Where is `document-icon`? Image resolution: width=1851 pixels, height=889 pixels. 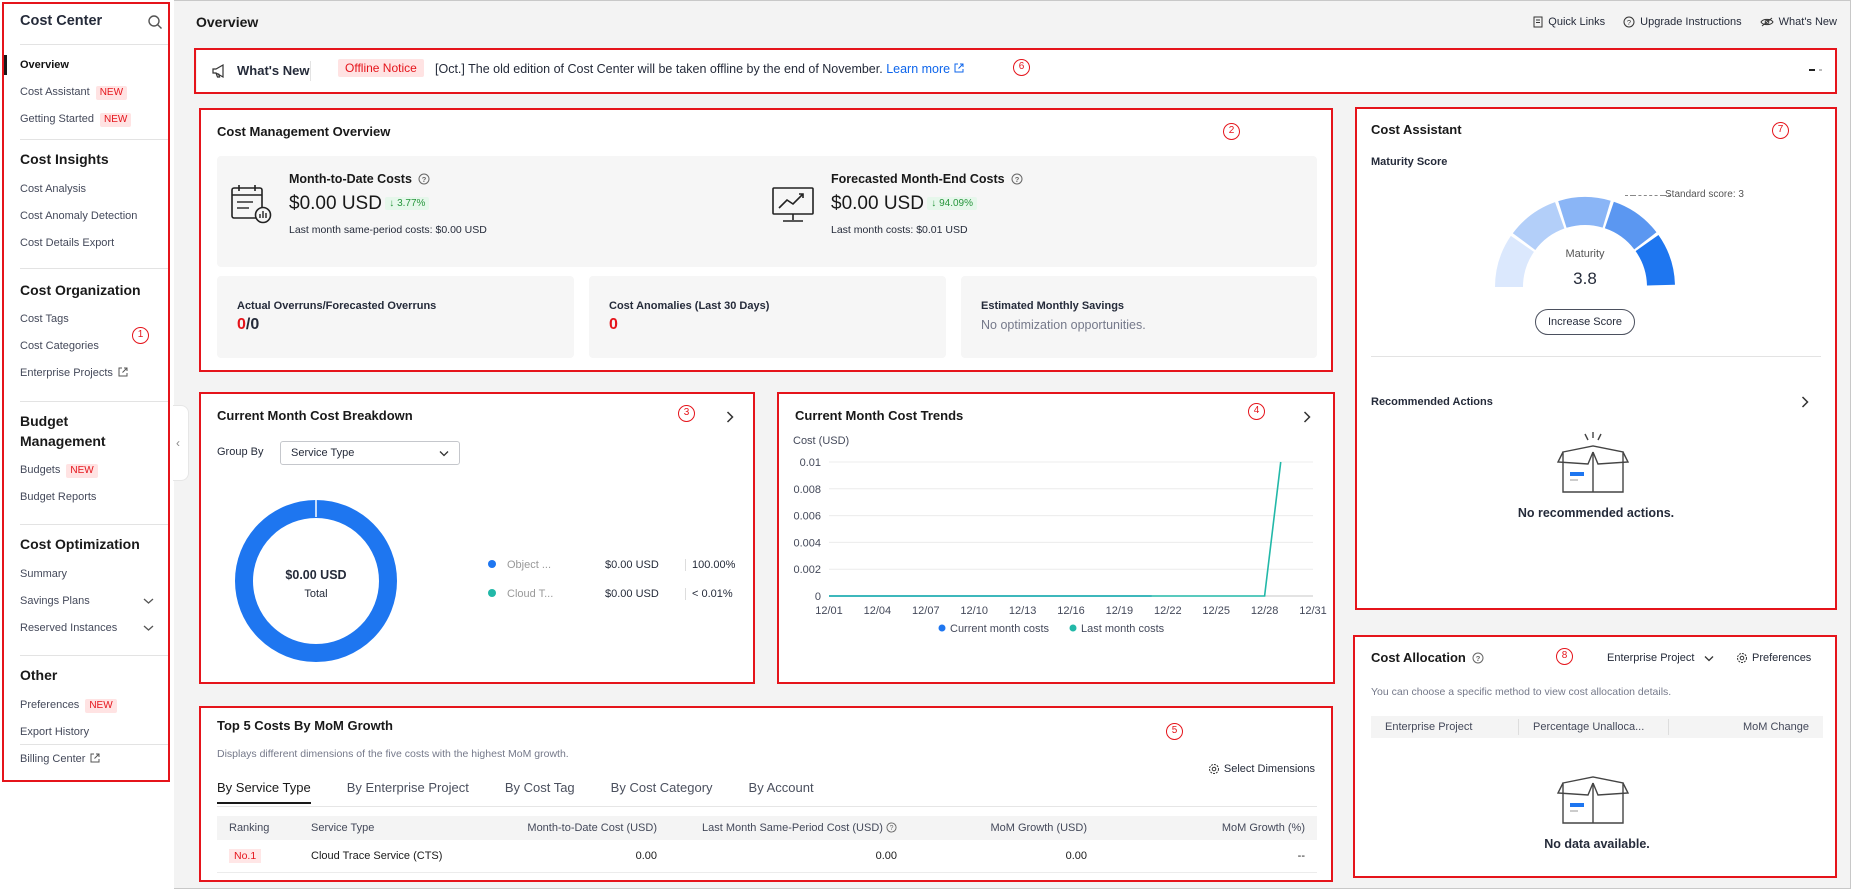 document-icon is located at coordinates (1538, 22).